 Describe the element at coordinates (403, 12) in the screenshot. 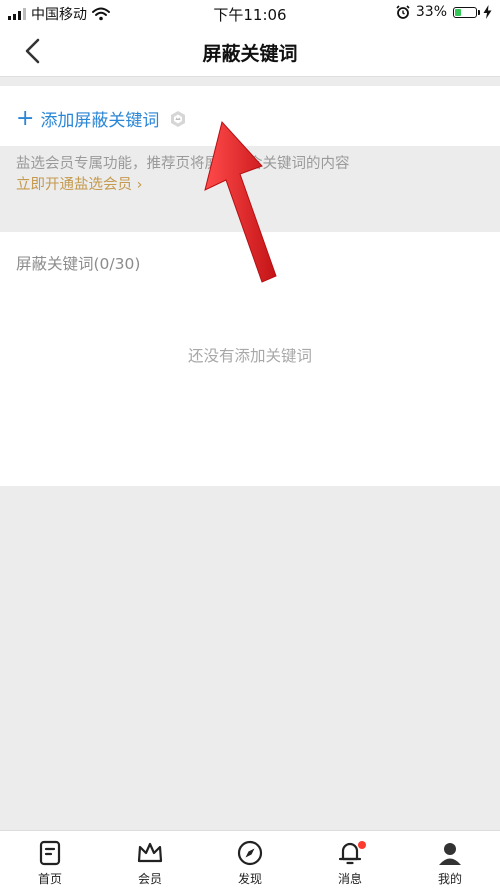

I see `alarm-icon` at that location.